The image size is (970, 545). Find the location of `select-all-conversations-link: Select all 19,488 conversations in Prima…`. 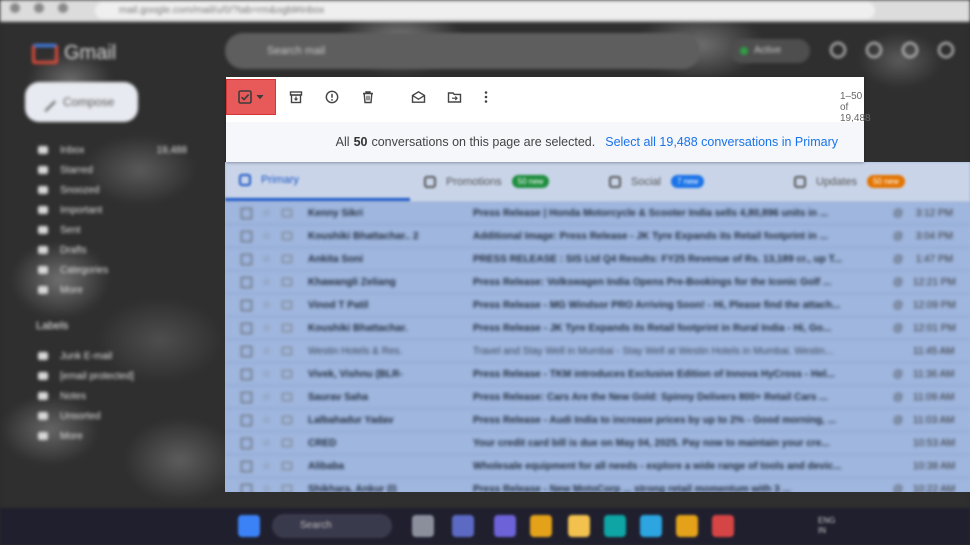

select-all-conversations-link: Select all 19,488 conversations in Prima… is located at coordinates (721, 142).